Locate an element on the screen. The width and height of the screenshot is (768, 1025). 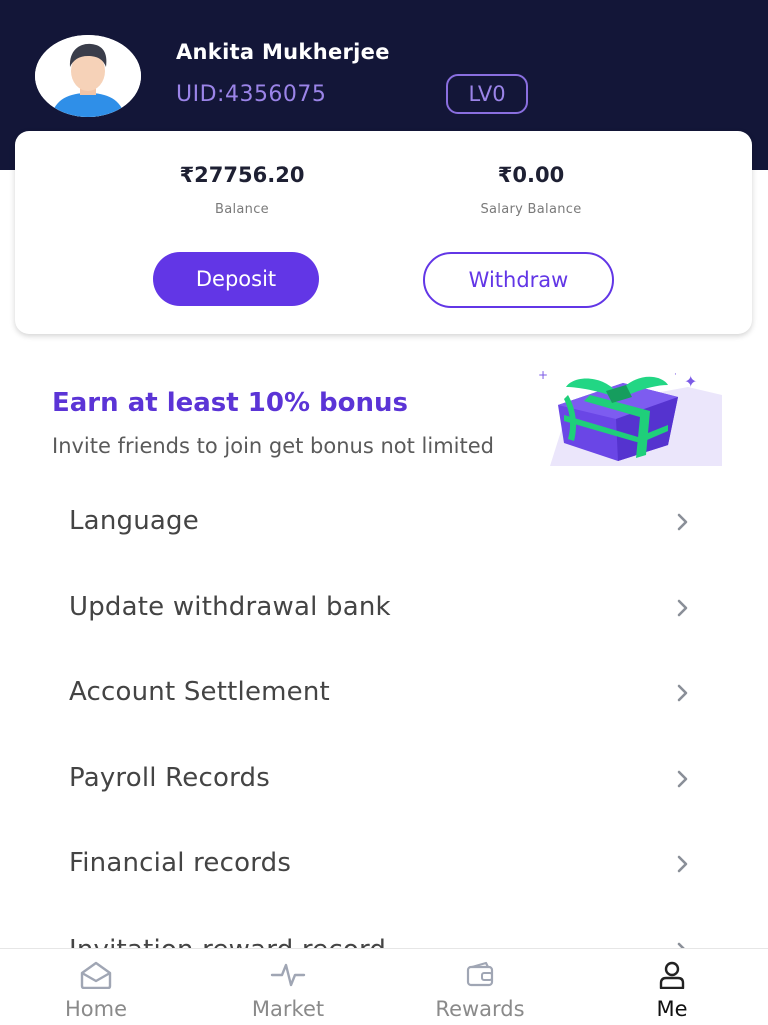
wallet-icon is located at coordinates (480, 975).